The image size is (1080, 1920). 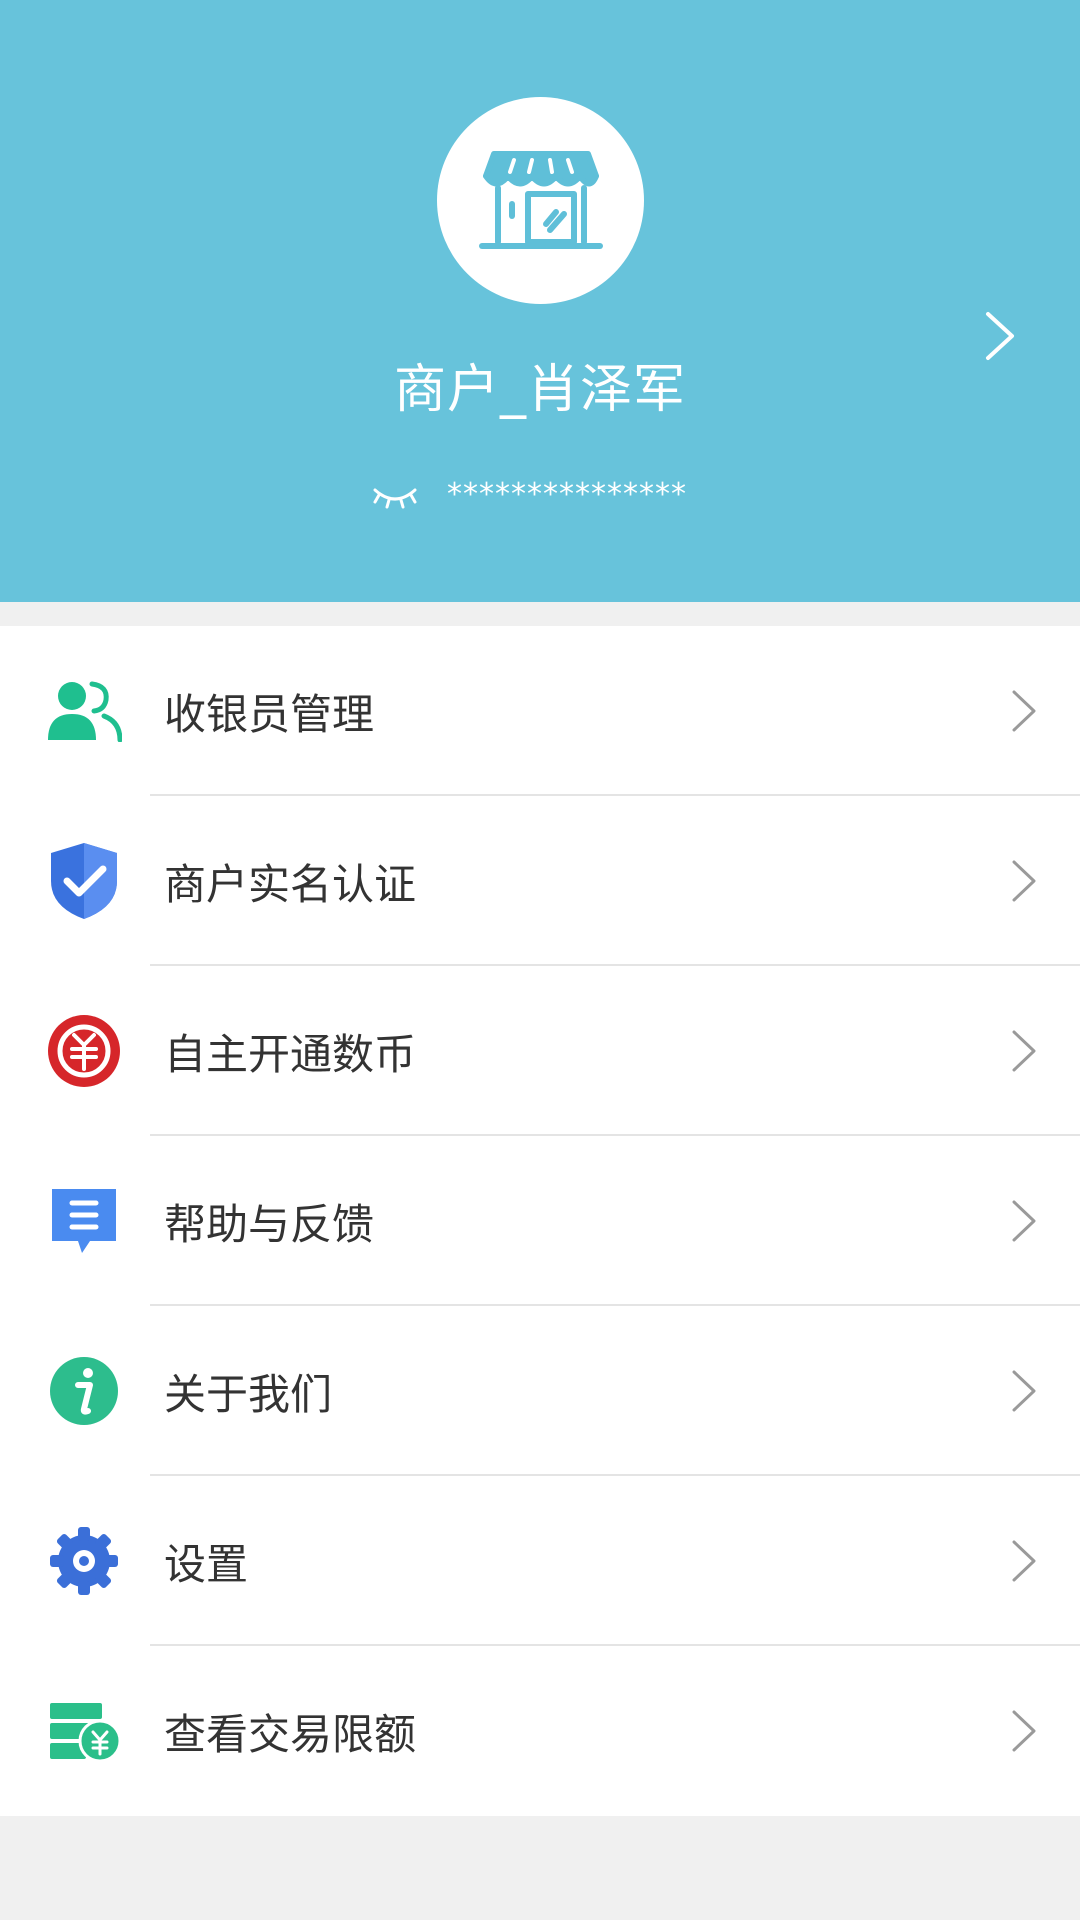 I want to click on info-icon, so click(x=84, y=1391).